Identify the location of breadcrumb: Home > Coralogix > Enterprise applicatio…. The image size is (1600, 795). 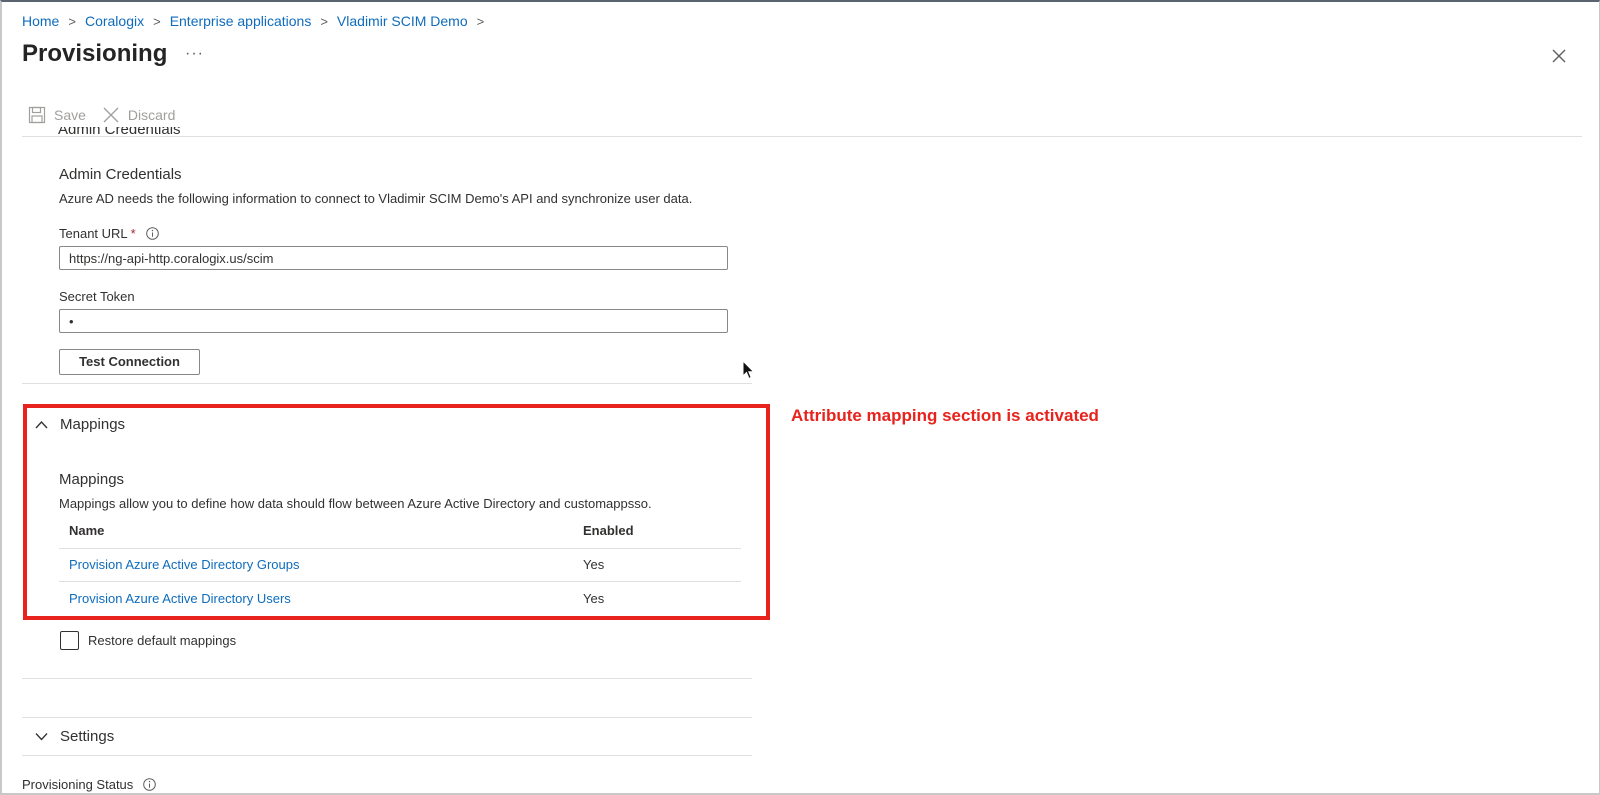
(257, 21).